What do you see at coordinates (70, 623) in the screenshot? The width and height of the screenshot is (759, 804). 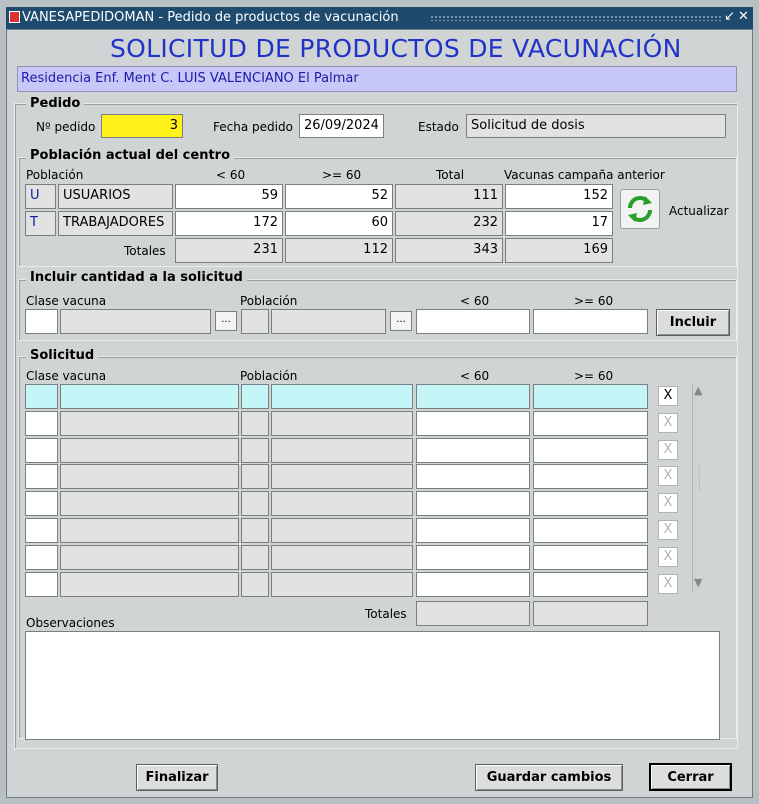 I see `observaciones-label: Observaciones` at bounding box center [70, 623].